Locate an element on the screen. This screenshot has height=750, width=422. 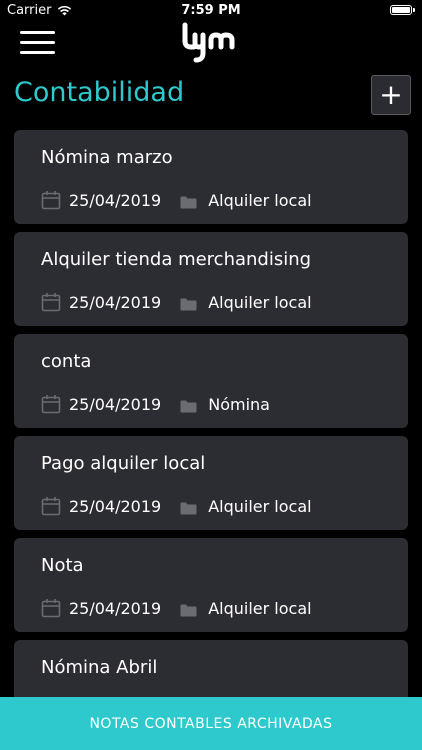
note-title: Nómina marzo is located at coordinates (107, 157).